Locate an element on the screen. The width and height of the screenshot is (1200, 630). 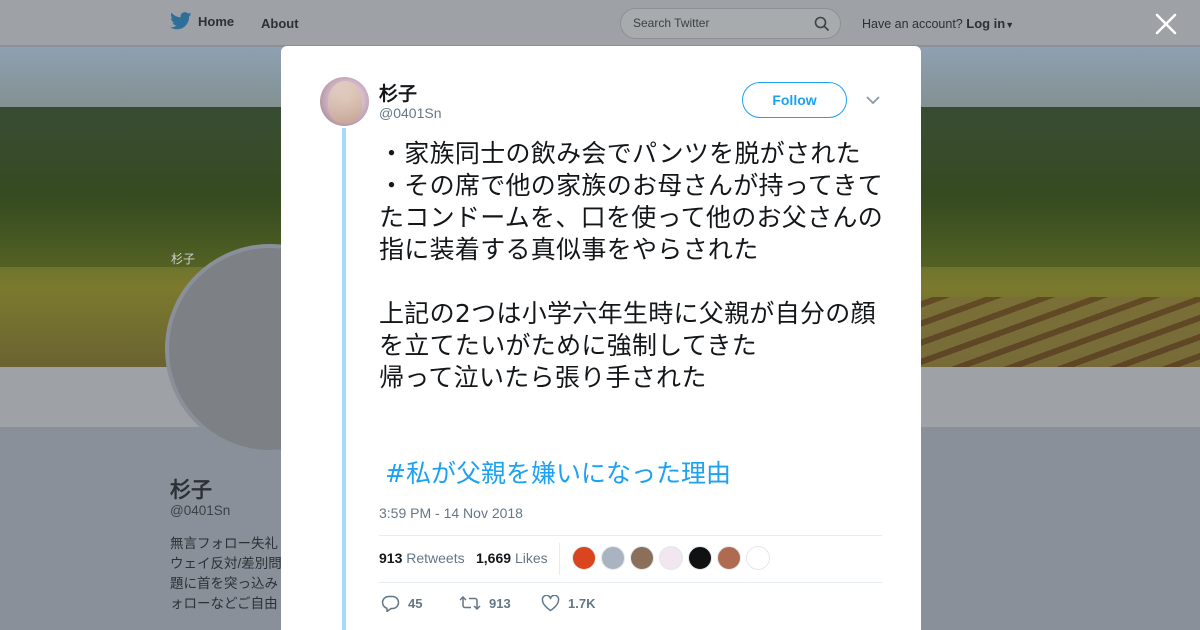
banner-railway is located at coordinates (1040, 332).